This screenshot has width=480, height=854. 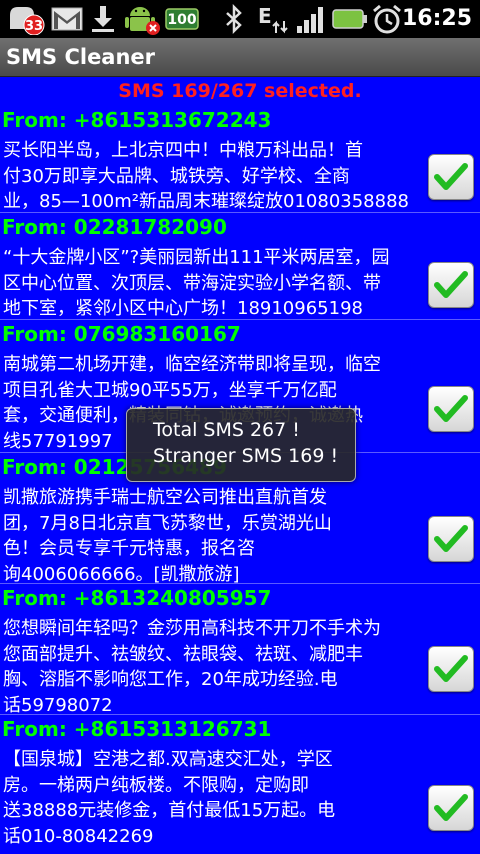 What do you see at coordinates (265, 16) in the screenshot?
I see `svg-text: E` at bounding box center [265, 16].